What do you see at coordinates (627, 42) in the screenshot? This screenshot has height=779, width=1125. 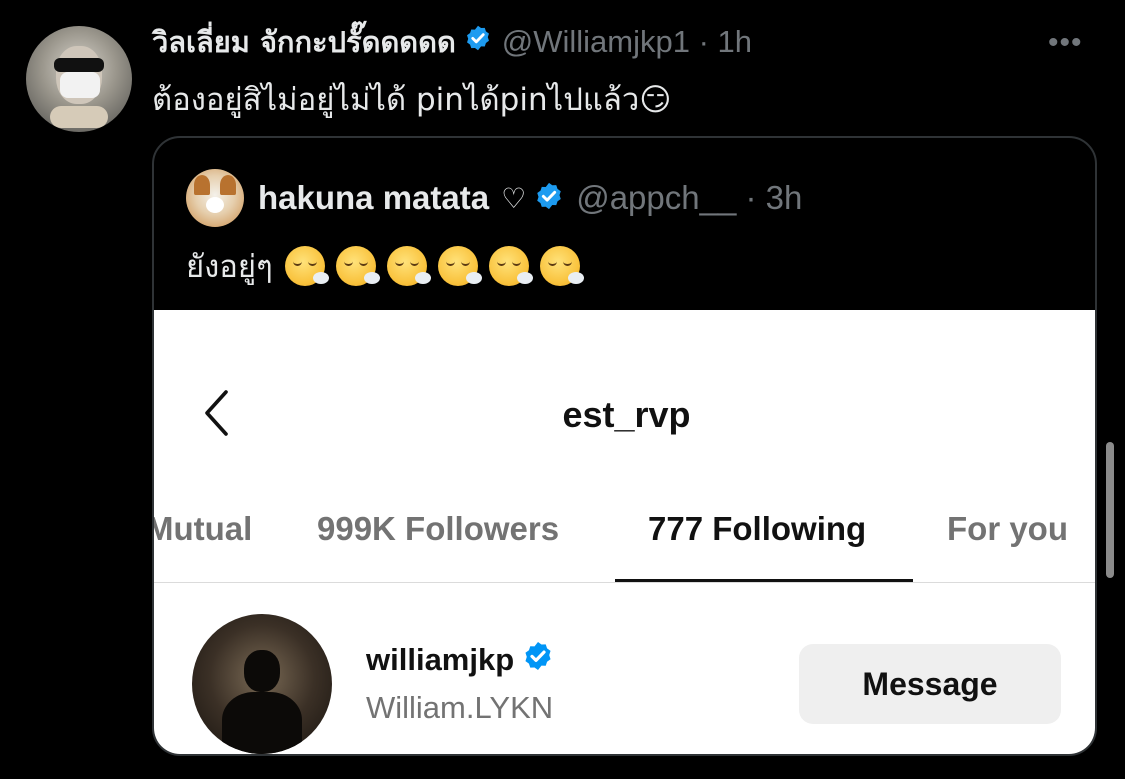 I see `author-handle-time: @Williamjkp1 · 1h` at bounding box center [627, 42].